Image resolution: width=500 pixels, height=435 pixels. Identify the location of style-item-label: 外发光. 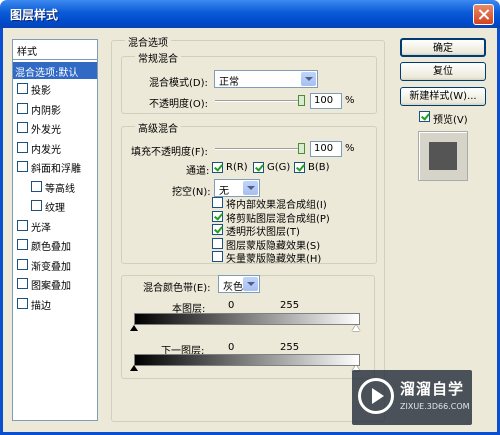
(46, 130).